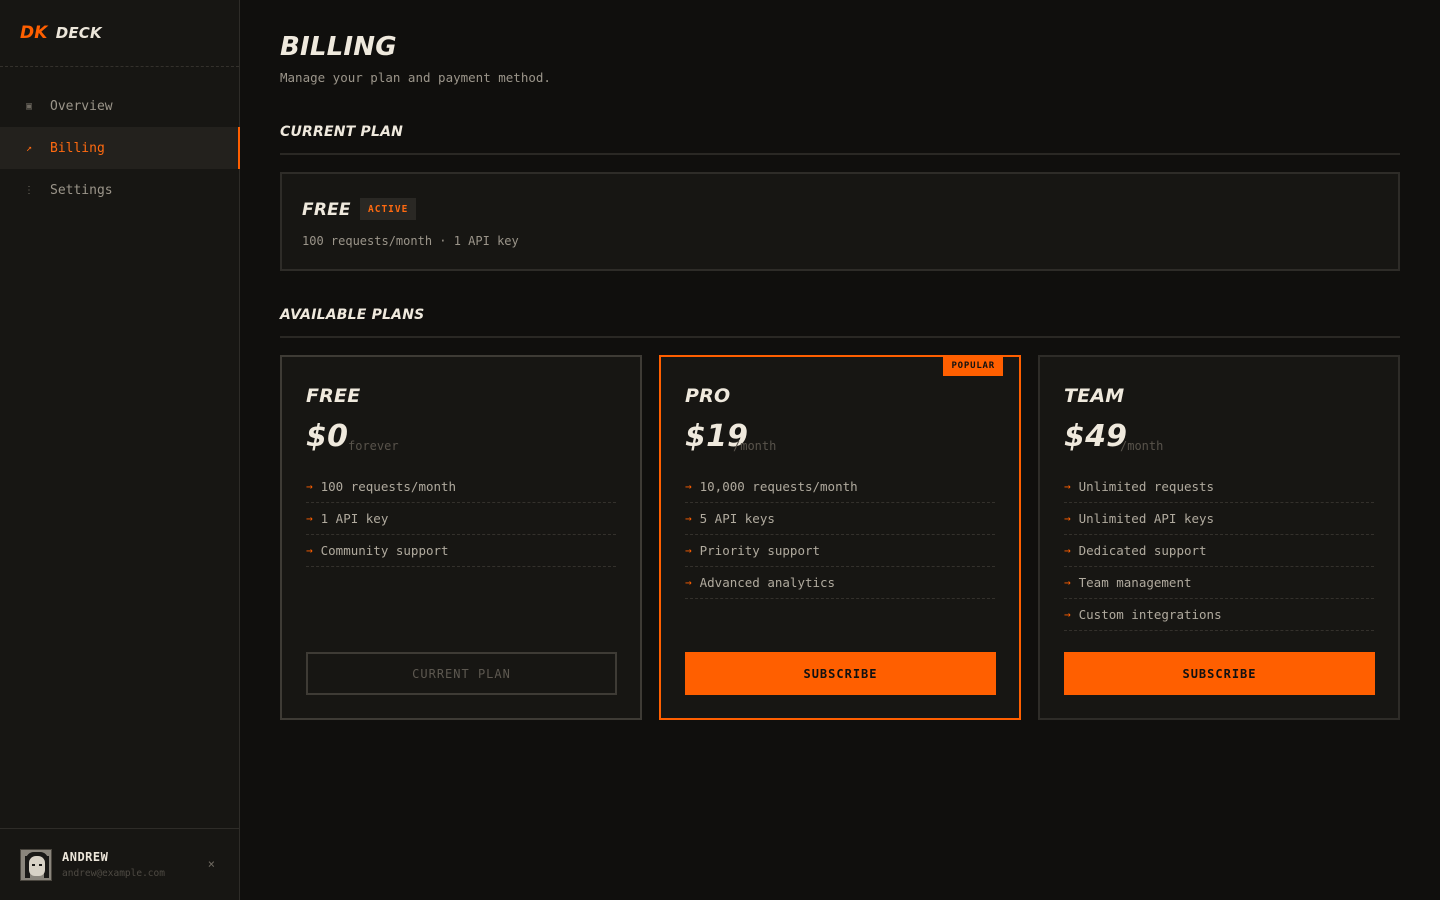 The height and width of the screenshot is (900, 1440). Describe the element at coordinates (708, 396) in the screenshot. I see `plan-name: PRO` at that location.